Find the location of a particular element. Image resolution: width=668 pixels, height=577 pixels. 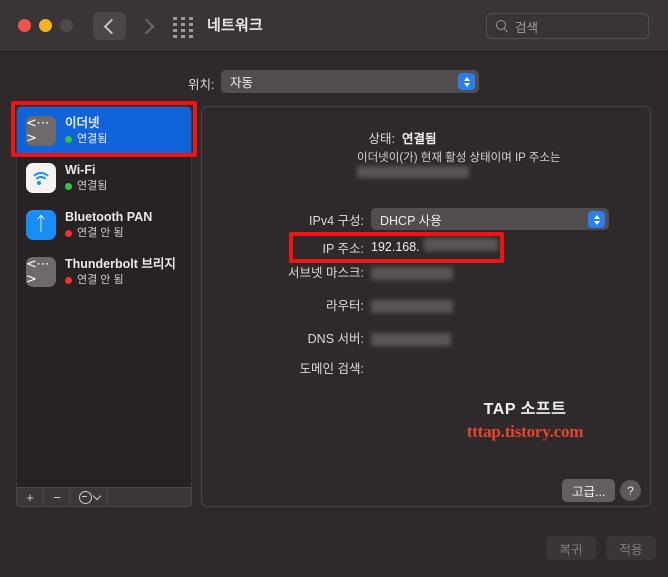

status-description: 이더넷이(가) 현재 활성 상태이며 IP 주소는 is located at coordinates (459, 158).